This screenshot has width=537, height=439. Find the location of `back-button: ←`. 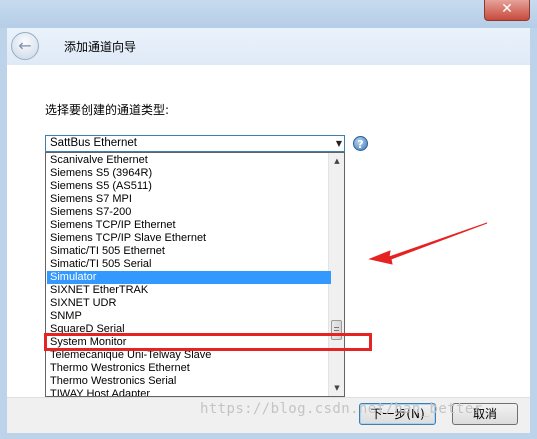

back-button: ← is located at coordinates (25, 46).